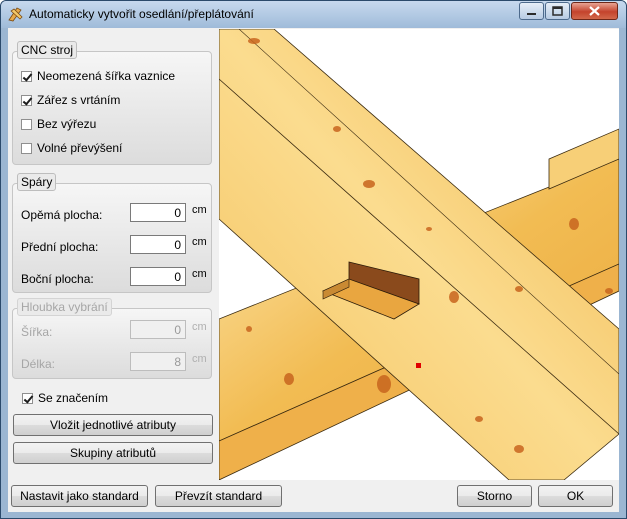  Describe the element at coordinates (158, 361) in the screenshot. I see `length-input: 8` at that location.